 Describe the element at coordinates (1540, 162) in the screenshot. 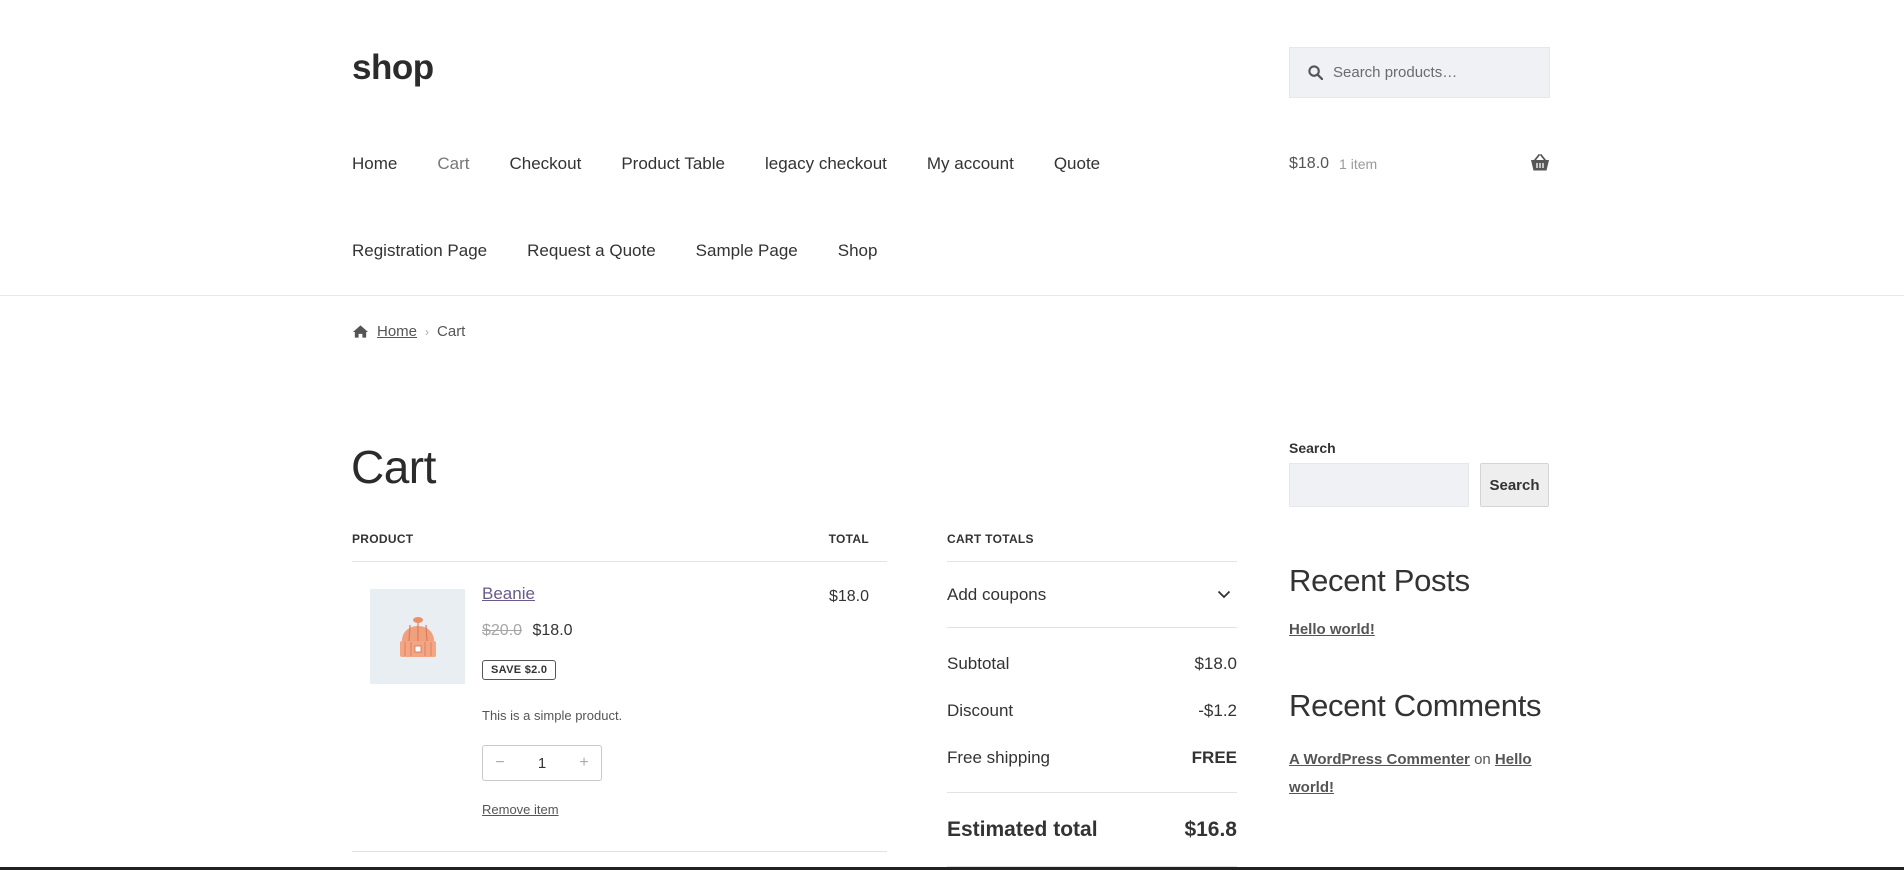

I see `basket-icon` at that location.